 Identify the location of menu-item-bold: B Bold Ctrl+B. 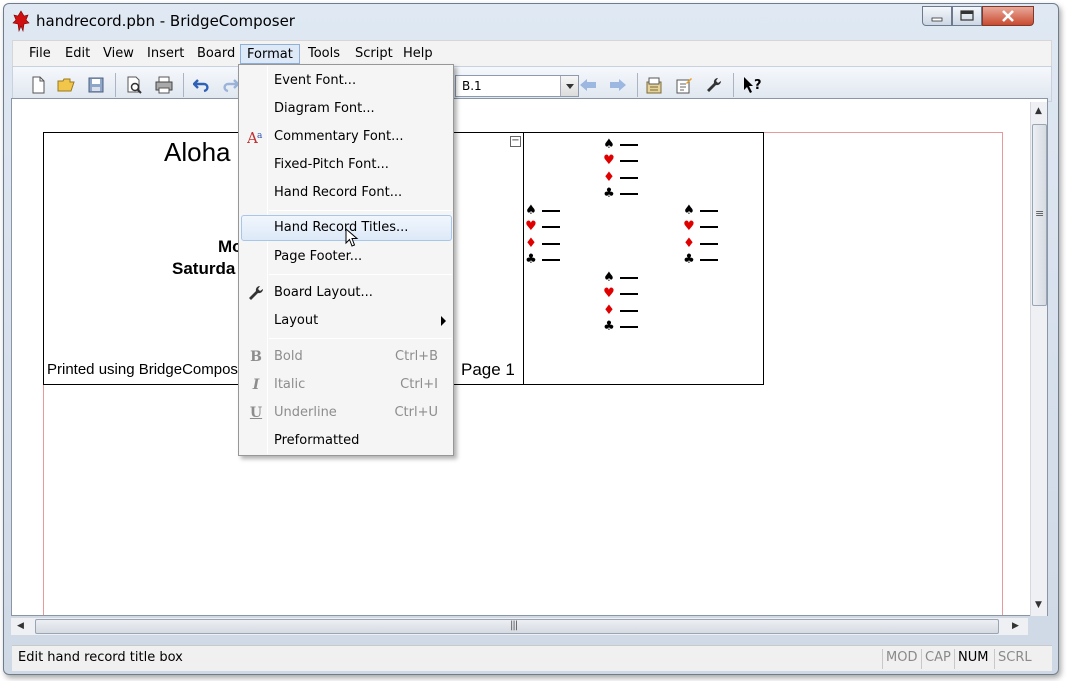
(346, 357).